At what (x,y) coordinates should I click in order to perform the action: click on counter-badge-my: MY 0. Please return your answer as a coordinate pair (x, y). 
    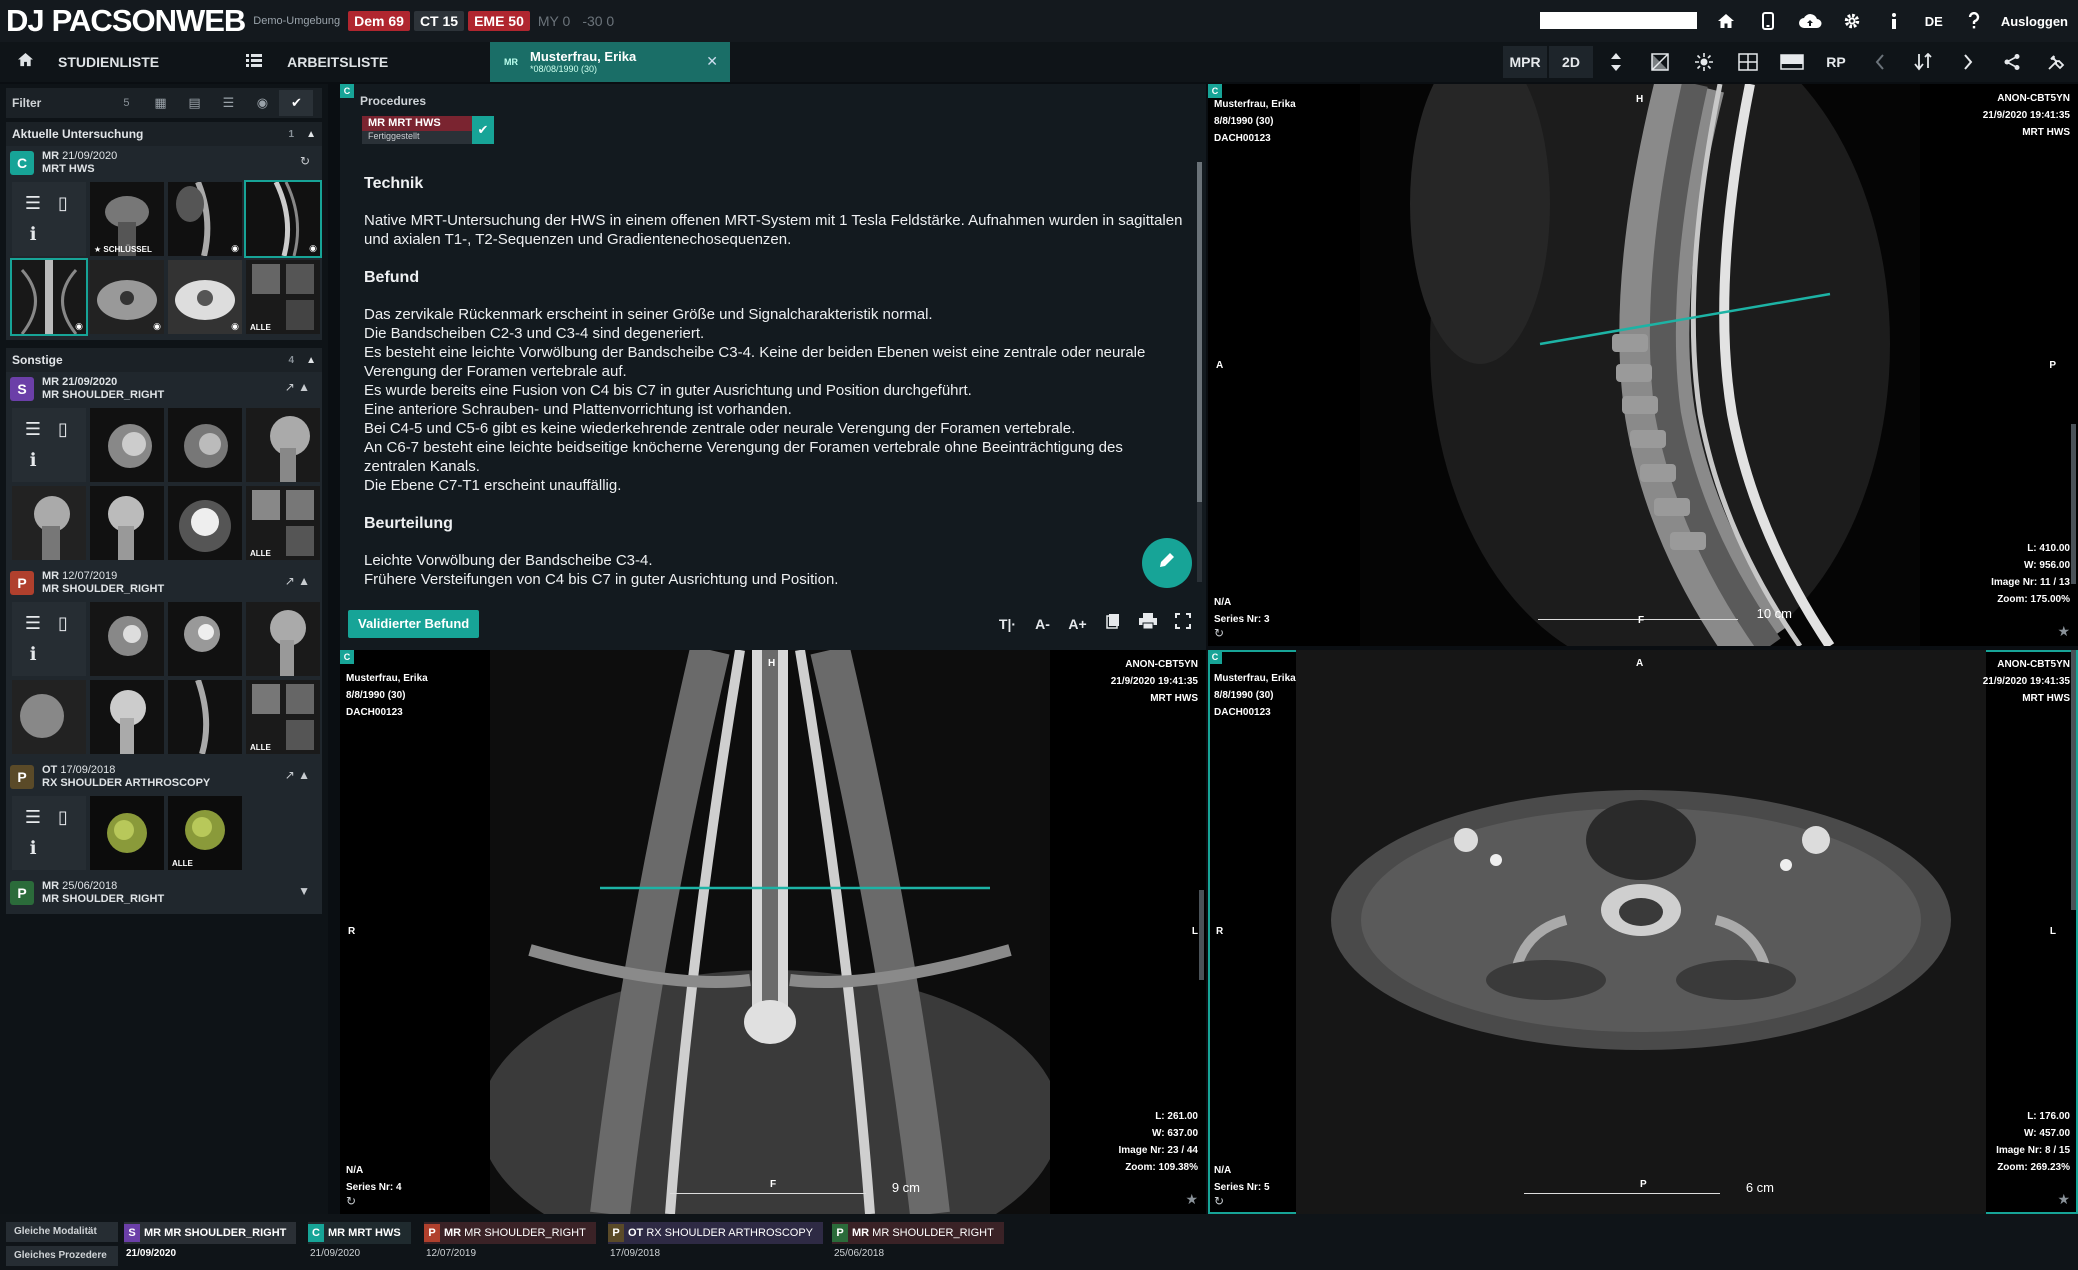
    Looking at the image, I should click on (554, 21).